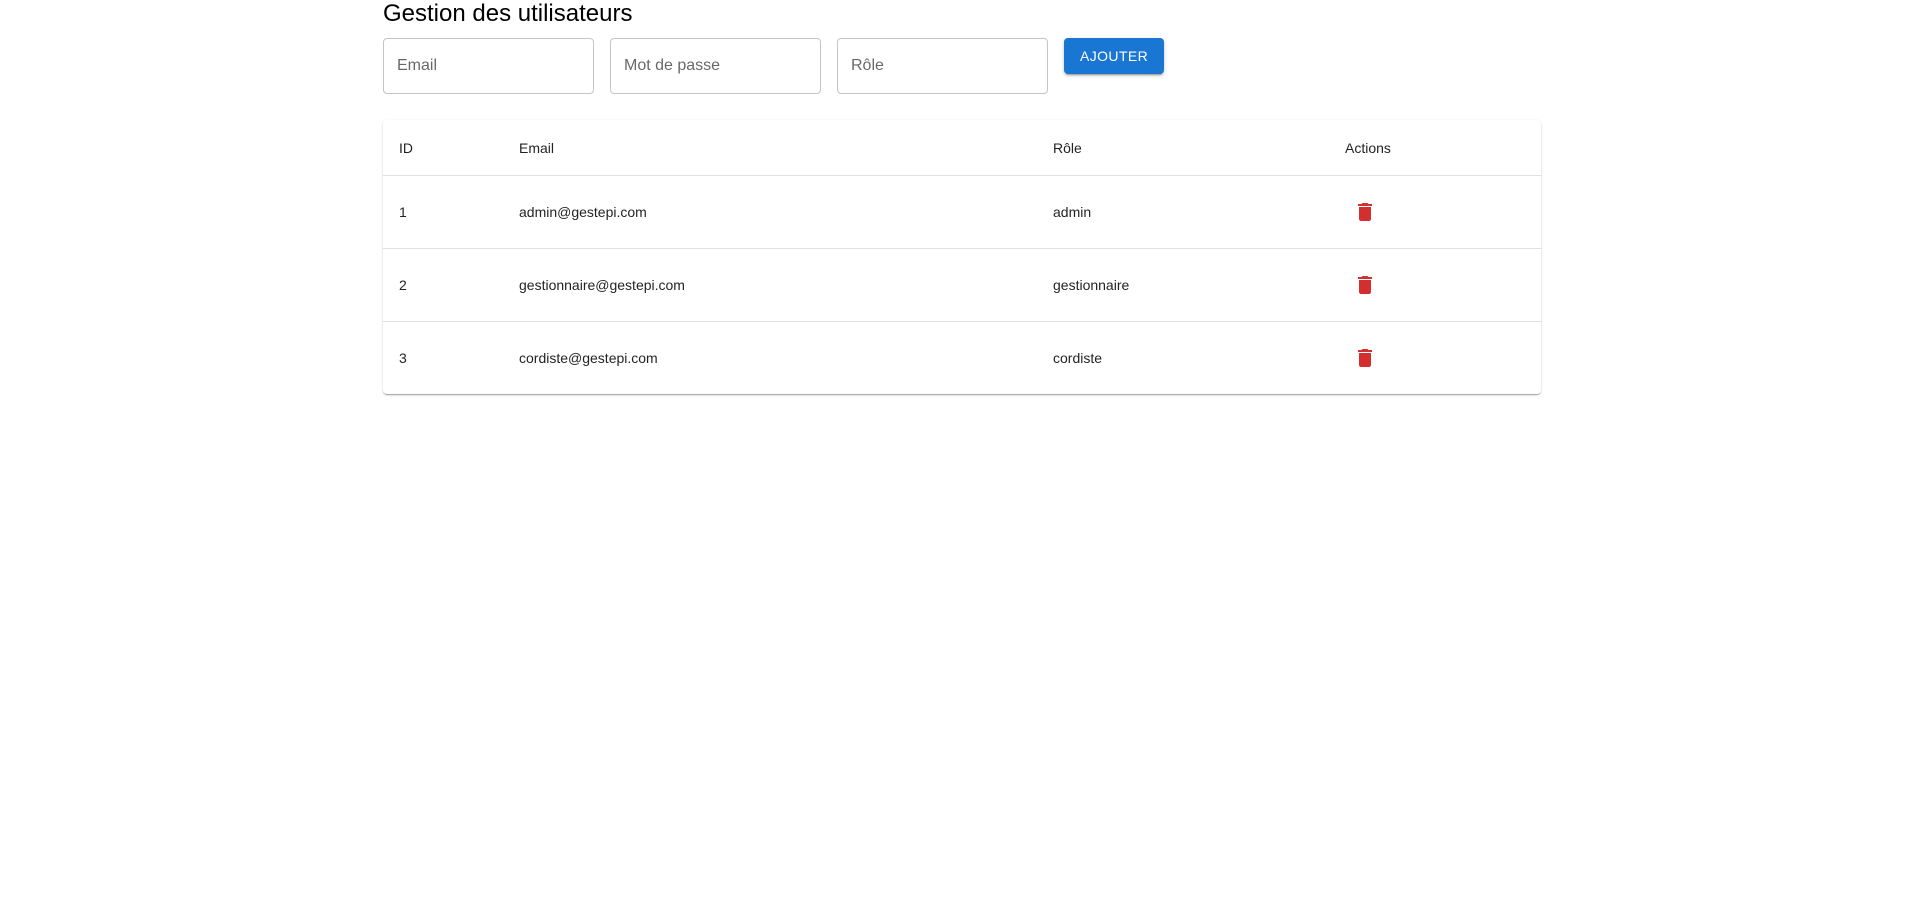 The height and width of the screenshot is (899, 1910). What do you see at coordinates (1183, 285) in the screenshot?
I see `cell-role: gestionnaire` at bounding box center [1183, 285].